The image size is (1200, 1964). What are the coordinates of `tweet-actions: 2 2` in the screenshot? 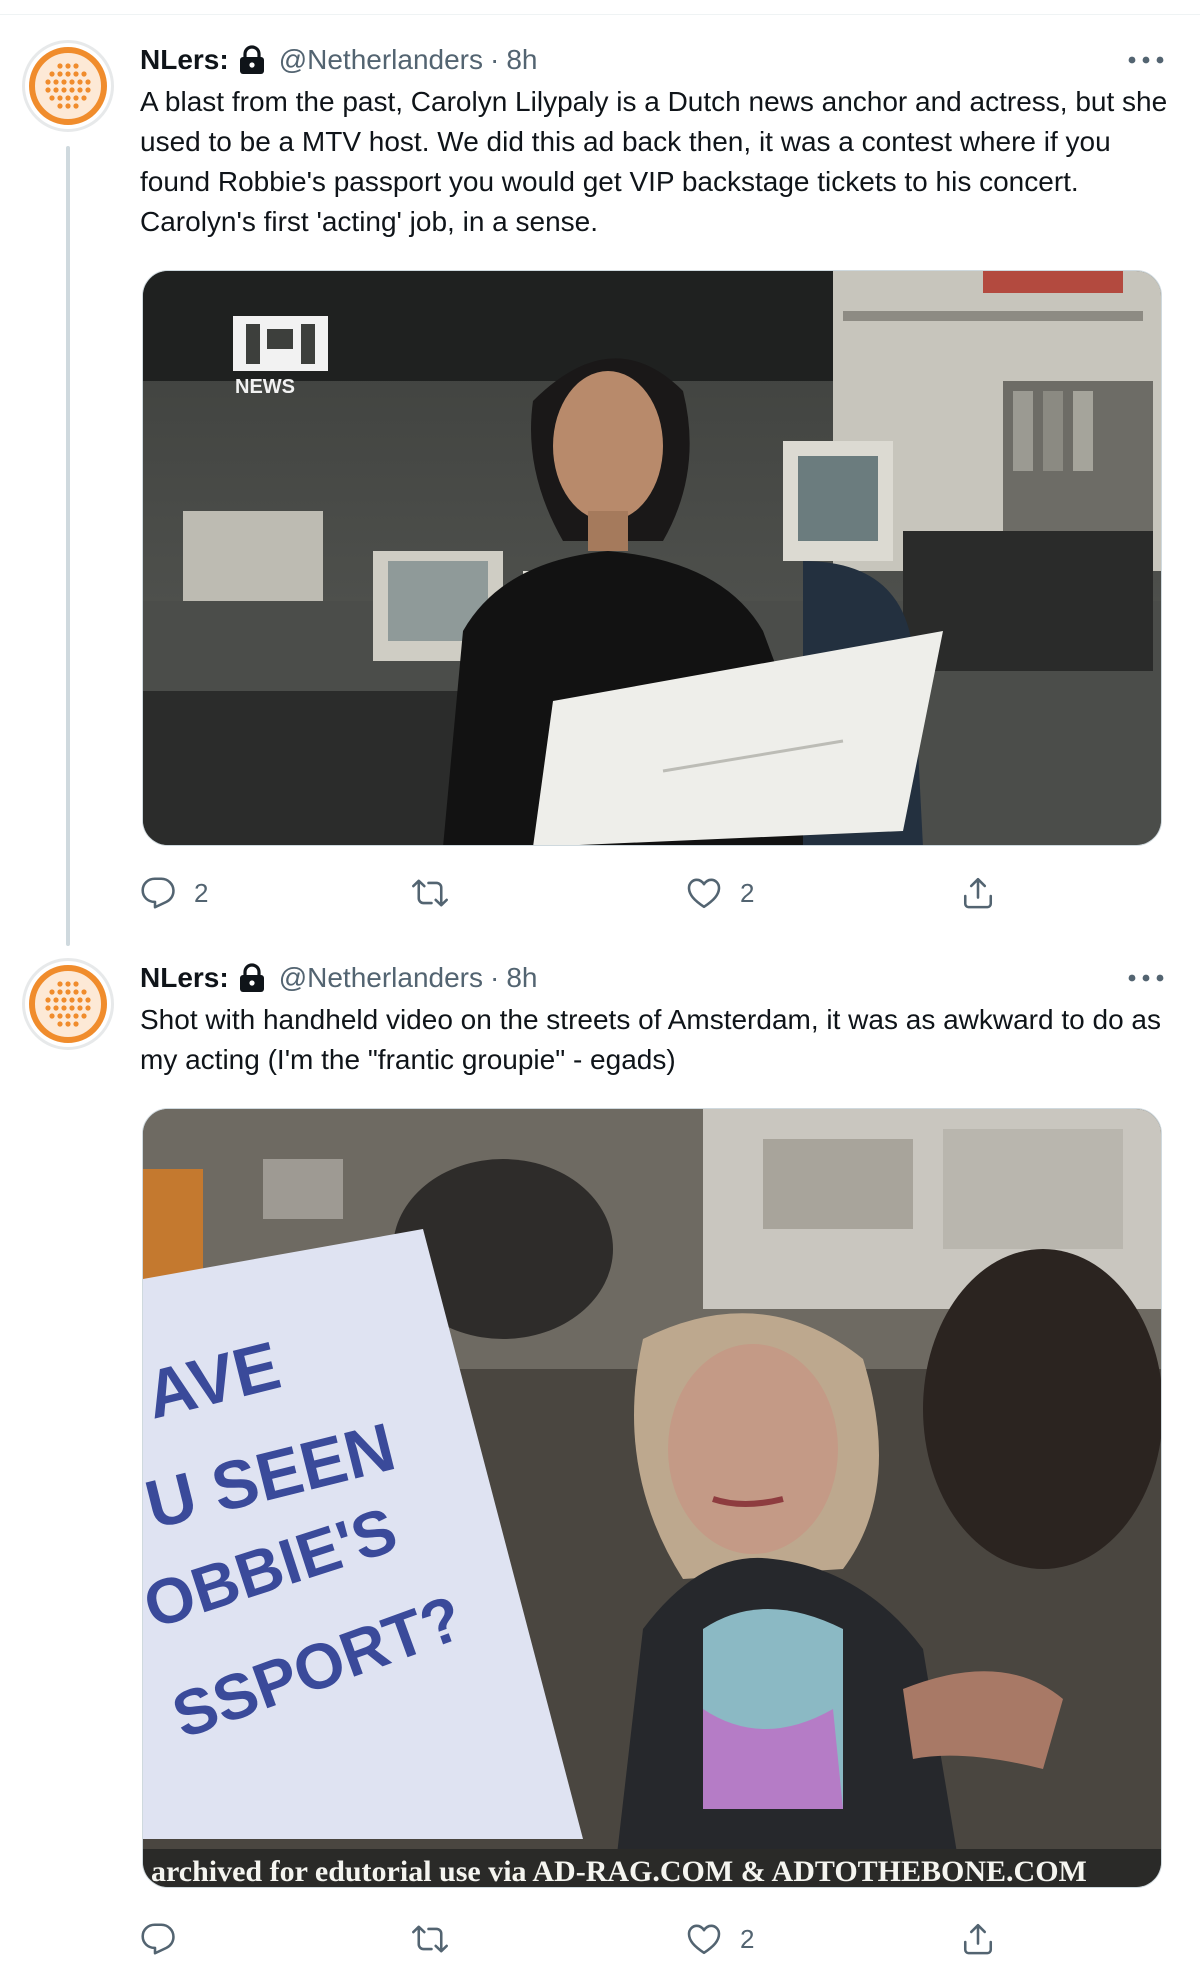 It's located at (640, 893).